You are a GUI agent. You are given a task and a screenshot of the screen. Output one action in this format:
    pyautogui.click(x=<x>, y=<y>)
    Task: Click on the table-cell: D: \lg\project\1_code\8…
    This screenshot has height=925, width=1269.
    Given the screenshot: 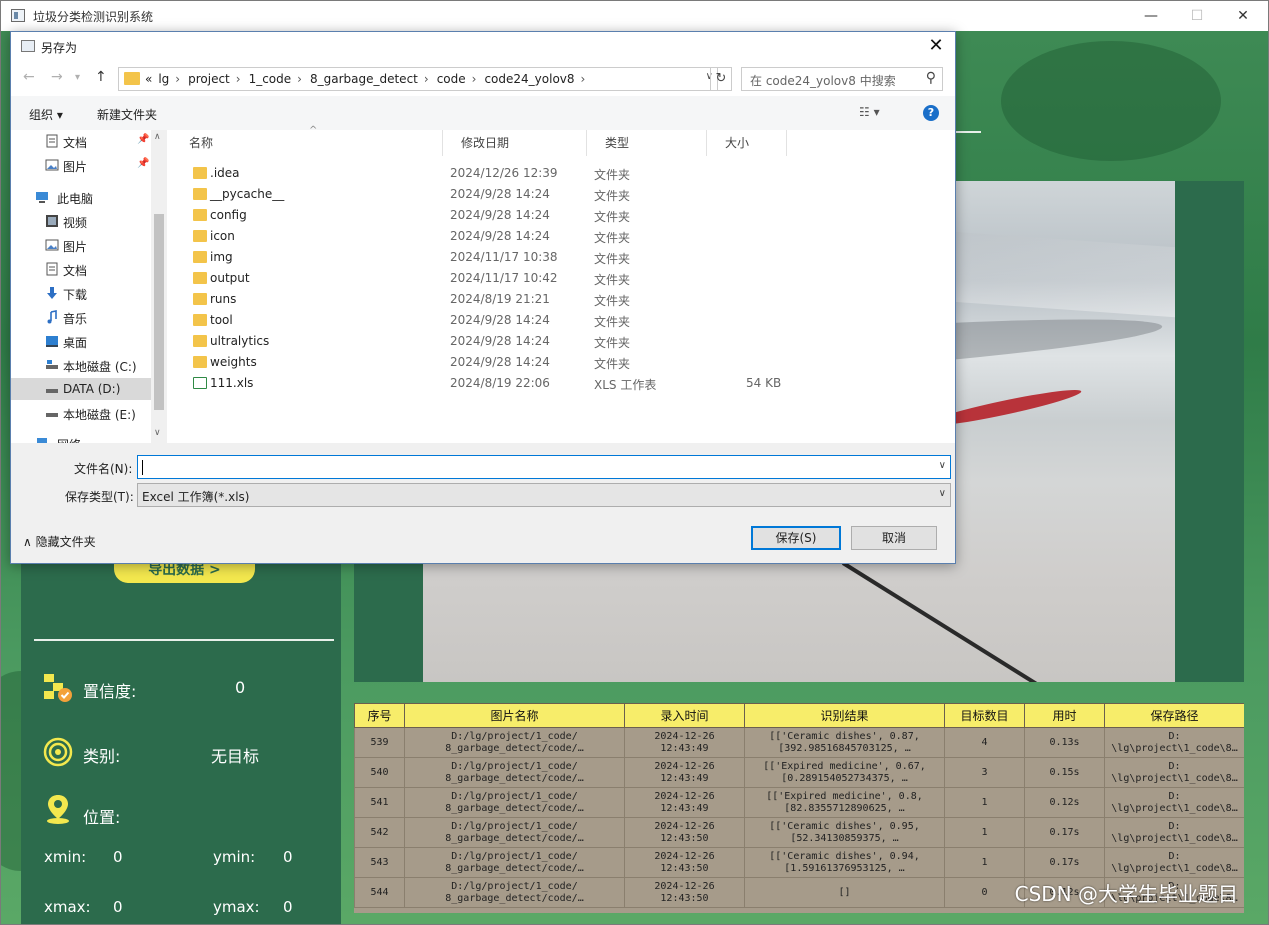 What is the action you would take?
    pyautogui.click(x=1174, y=742)
    